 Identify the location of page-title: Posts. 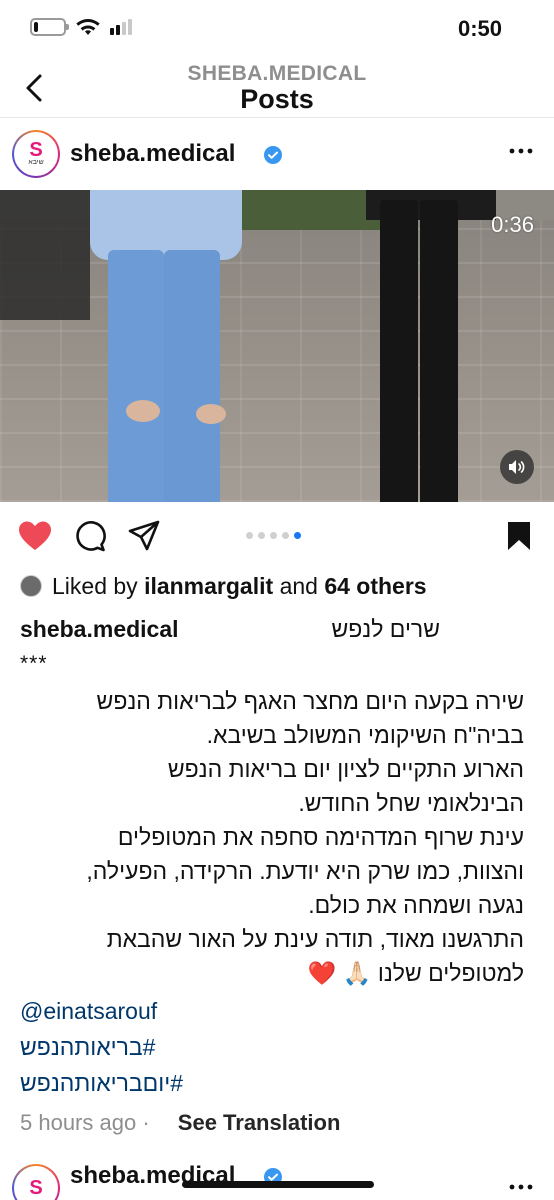
(277, 99).